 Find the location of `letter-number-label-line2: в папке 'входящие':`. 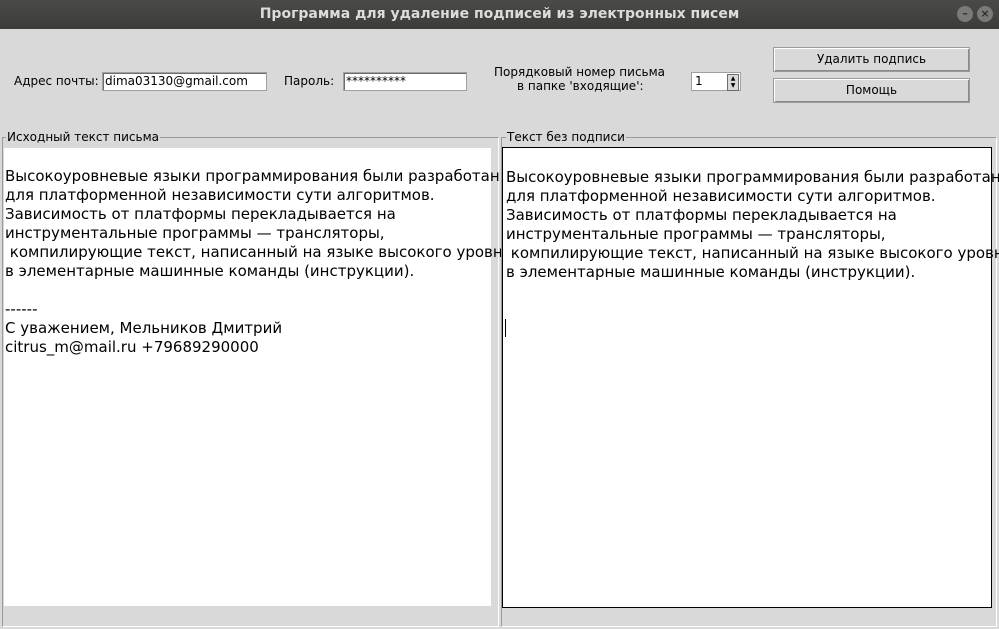

letter-number-label-line2: в папке 'входящие': is located at coordinates (580, 86).